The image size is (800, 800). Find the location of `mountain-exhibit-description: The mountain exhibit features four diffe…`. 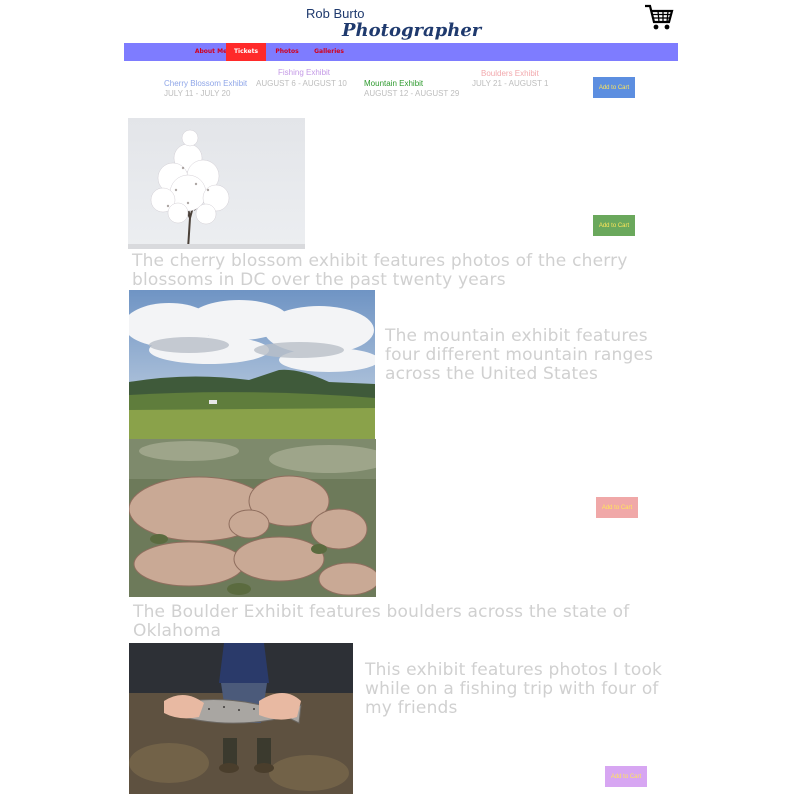

mountain-exhibit-description: The mountain exhibit features four diffe… is located at coordinates (519, 355).